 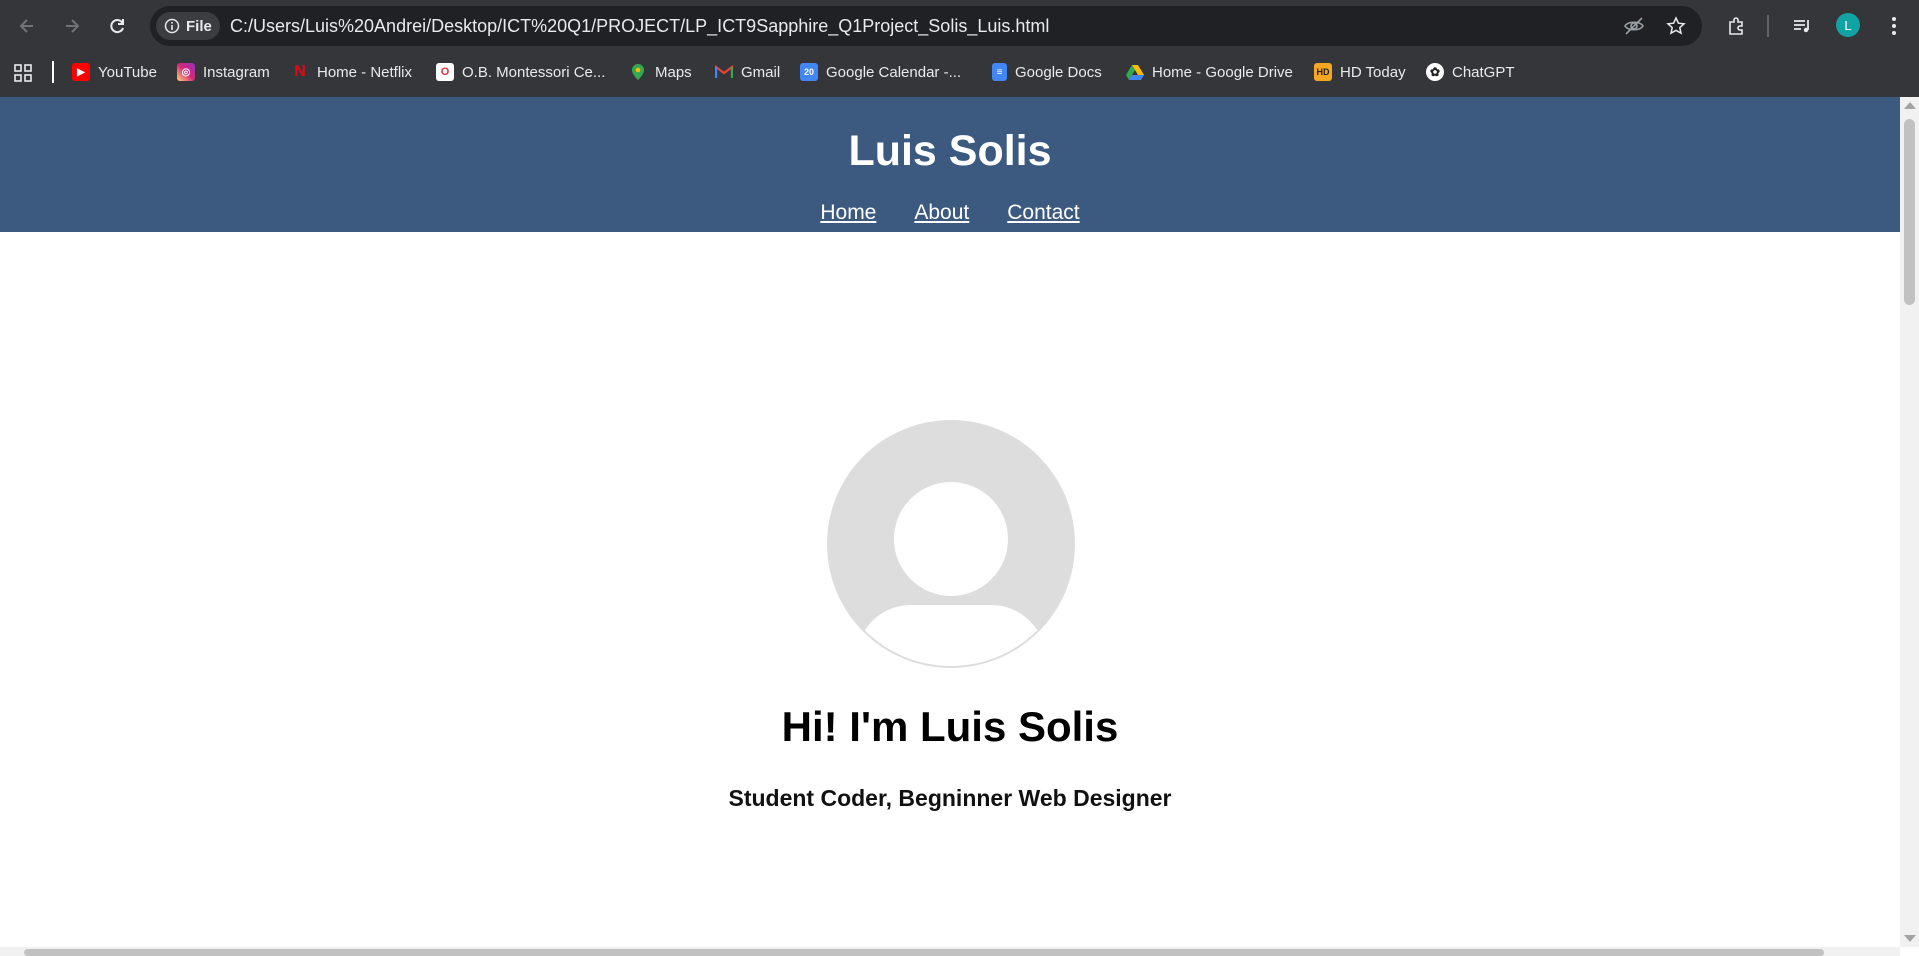 What do you see at coordinates (1909, 522) in the screenshot?
I see `vertical-scrollbar` at bounding box center [1909, 522].